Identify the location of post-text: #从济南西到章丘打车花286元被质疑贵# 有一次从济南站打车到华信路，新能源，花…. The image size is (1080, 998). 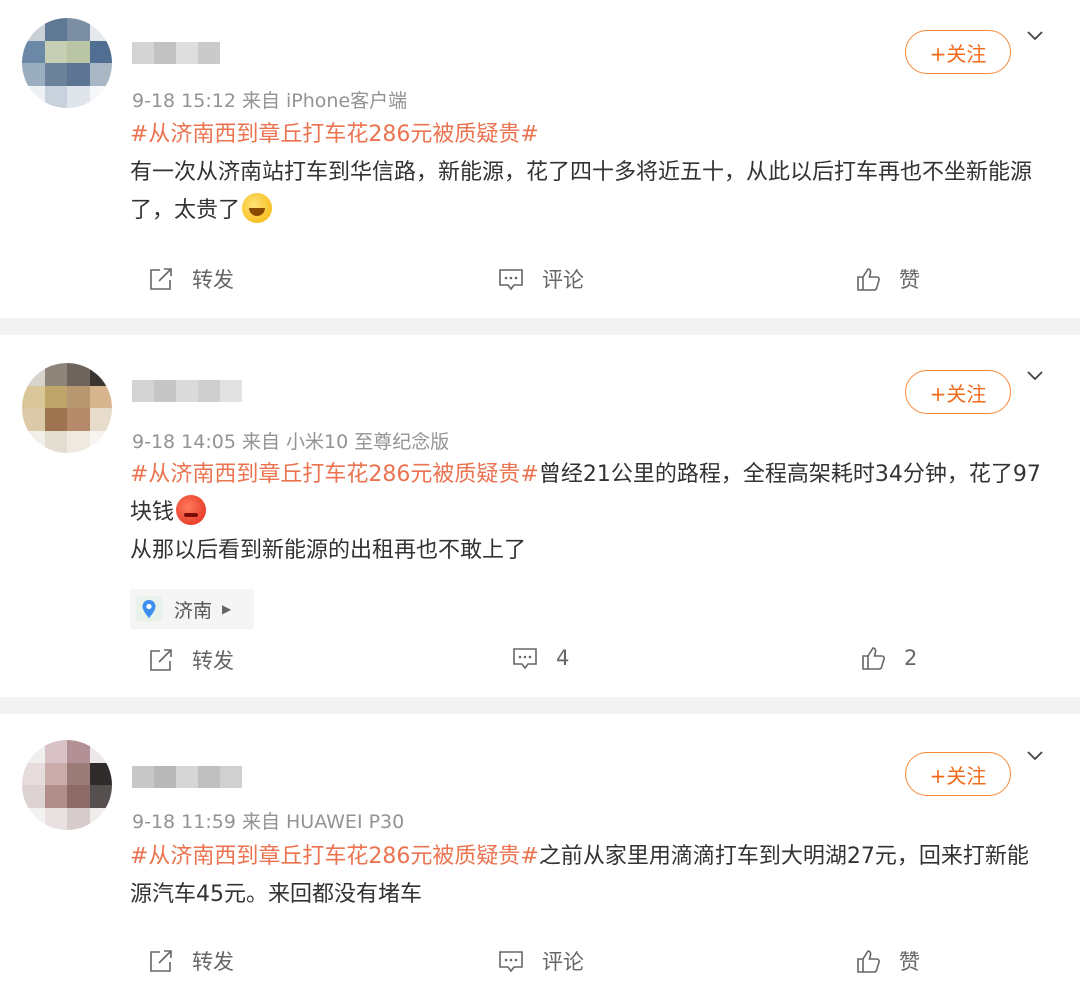
(590, 173).